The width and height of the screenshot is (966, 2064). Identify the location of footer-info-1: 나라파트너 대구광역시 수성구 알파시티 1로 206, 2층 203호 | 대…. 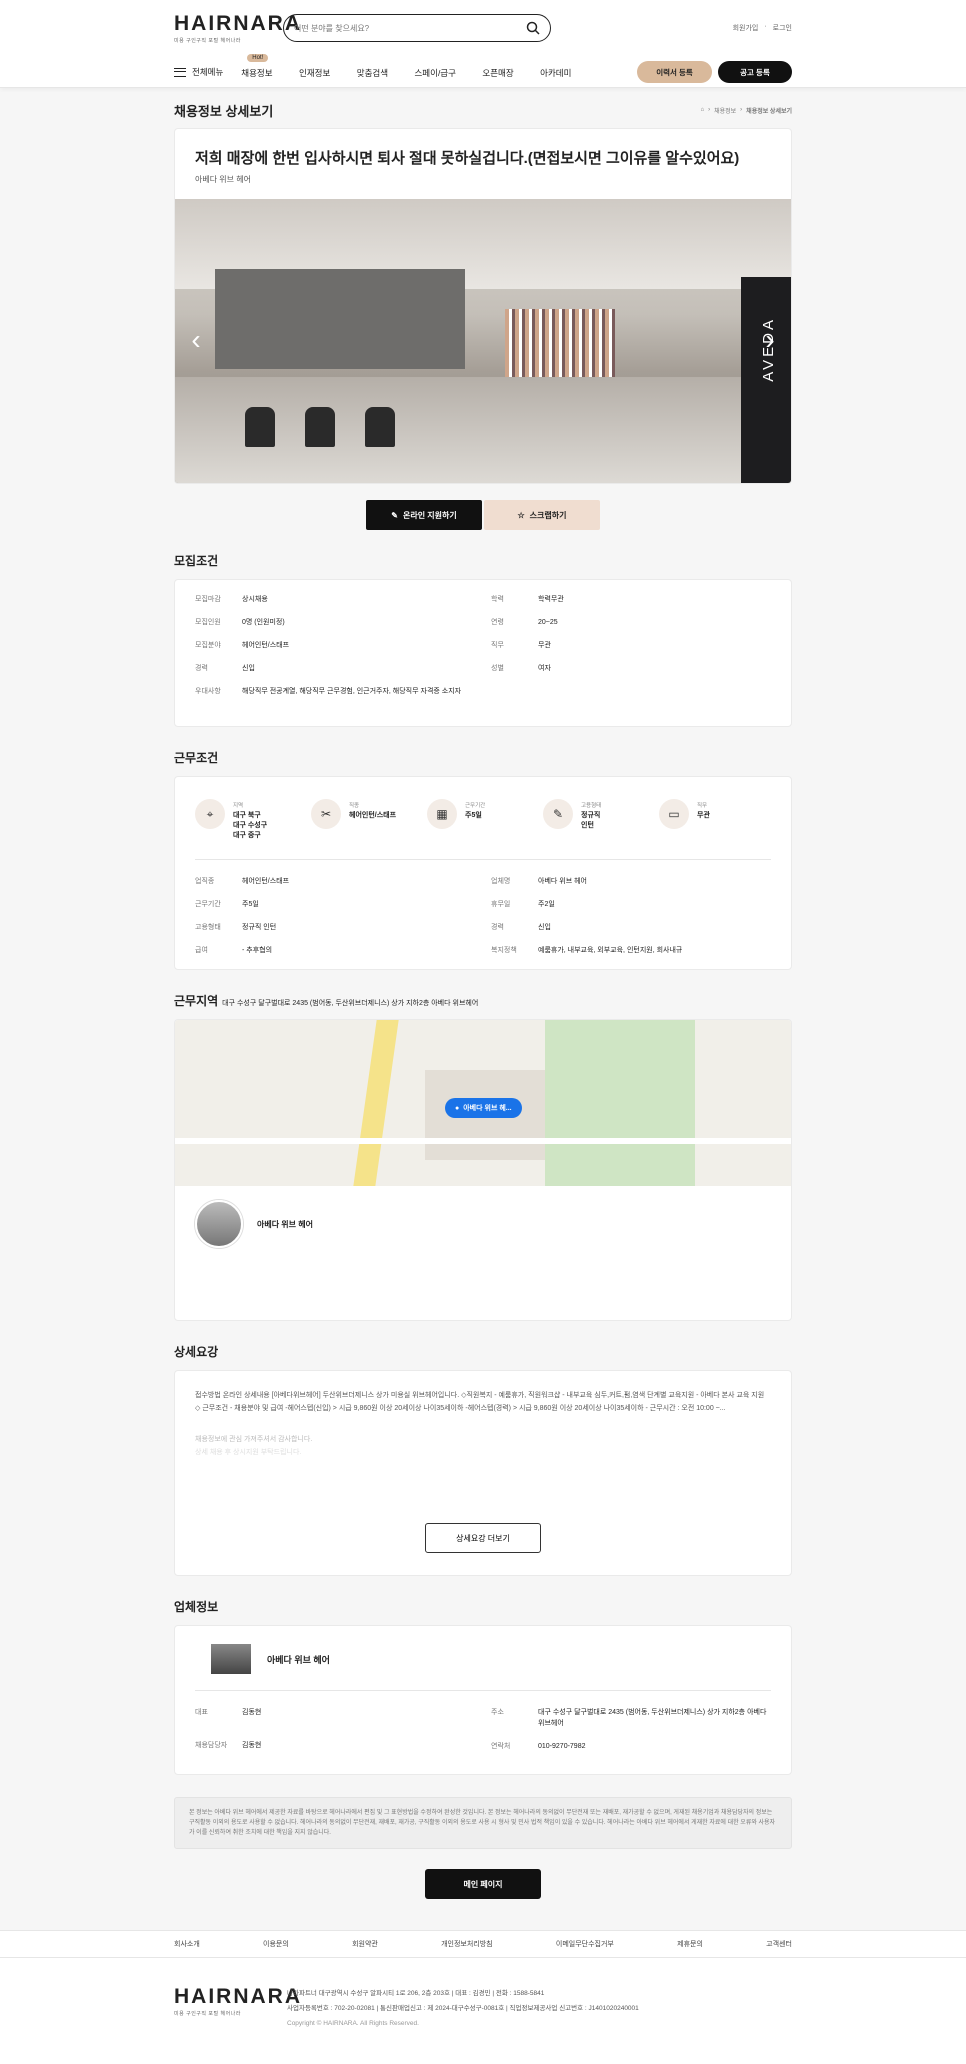
(416, 1993).